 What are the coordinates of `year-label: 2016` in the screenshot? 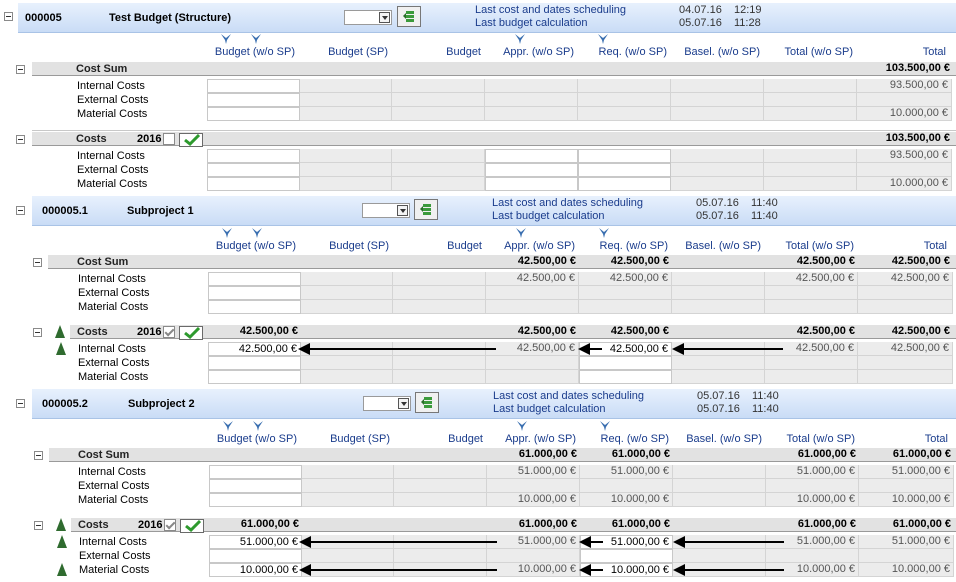 It's located at (150, 525).